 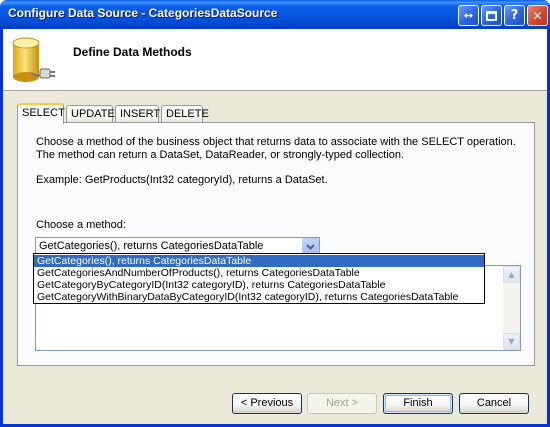 I want to click on close-button: ✕, so click(x=537, y=15).